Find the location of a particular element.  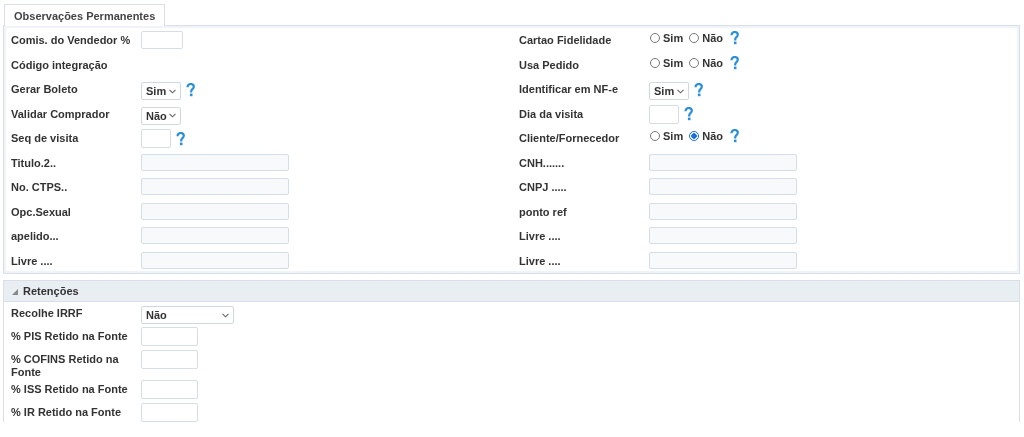

section-title: Retenções is located at coordinates (51, 291).